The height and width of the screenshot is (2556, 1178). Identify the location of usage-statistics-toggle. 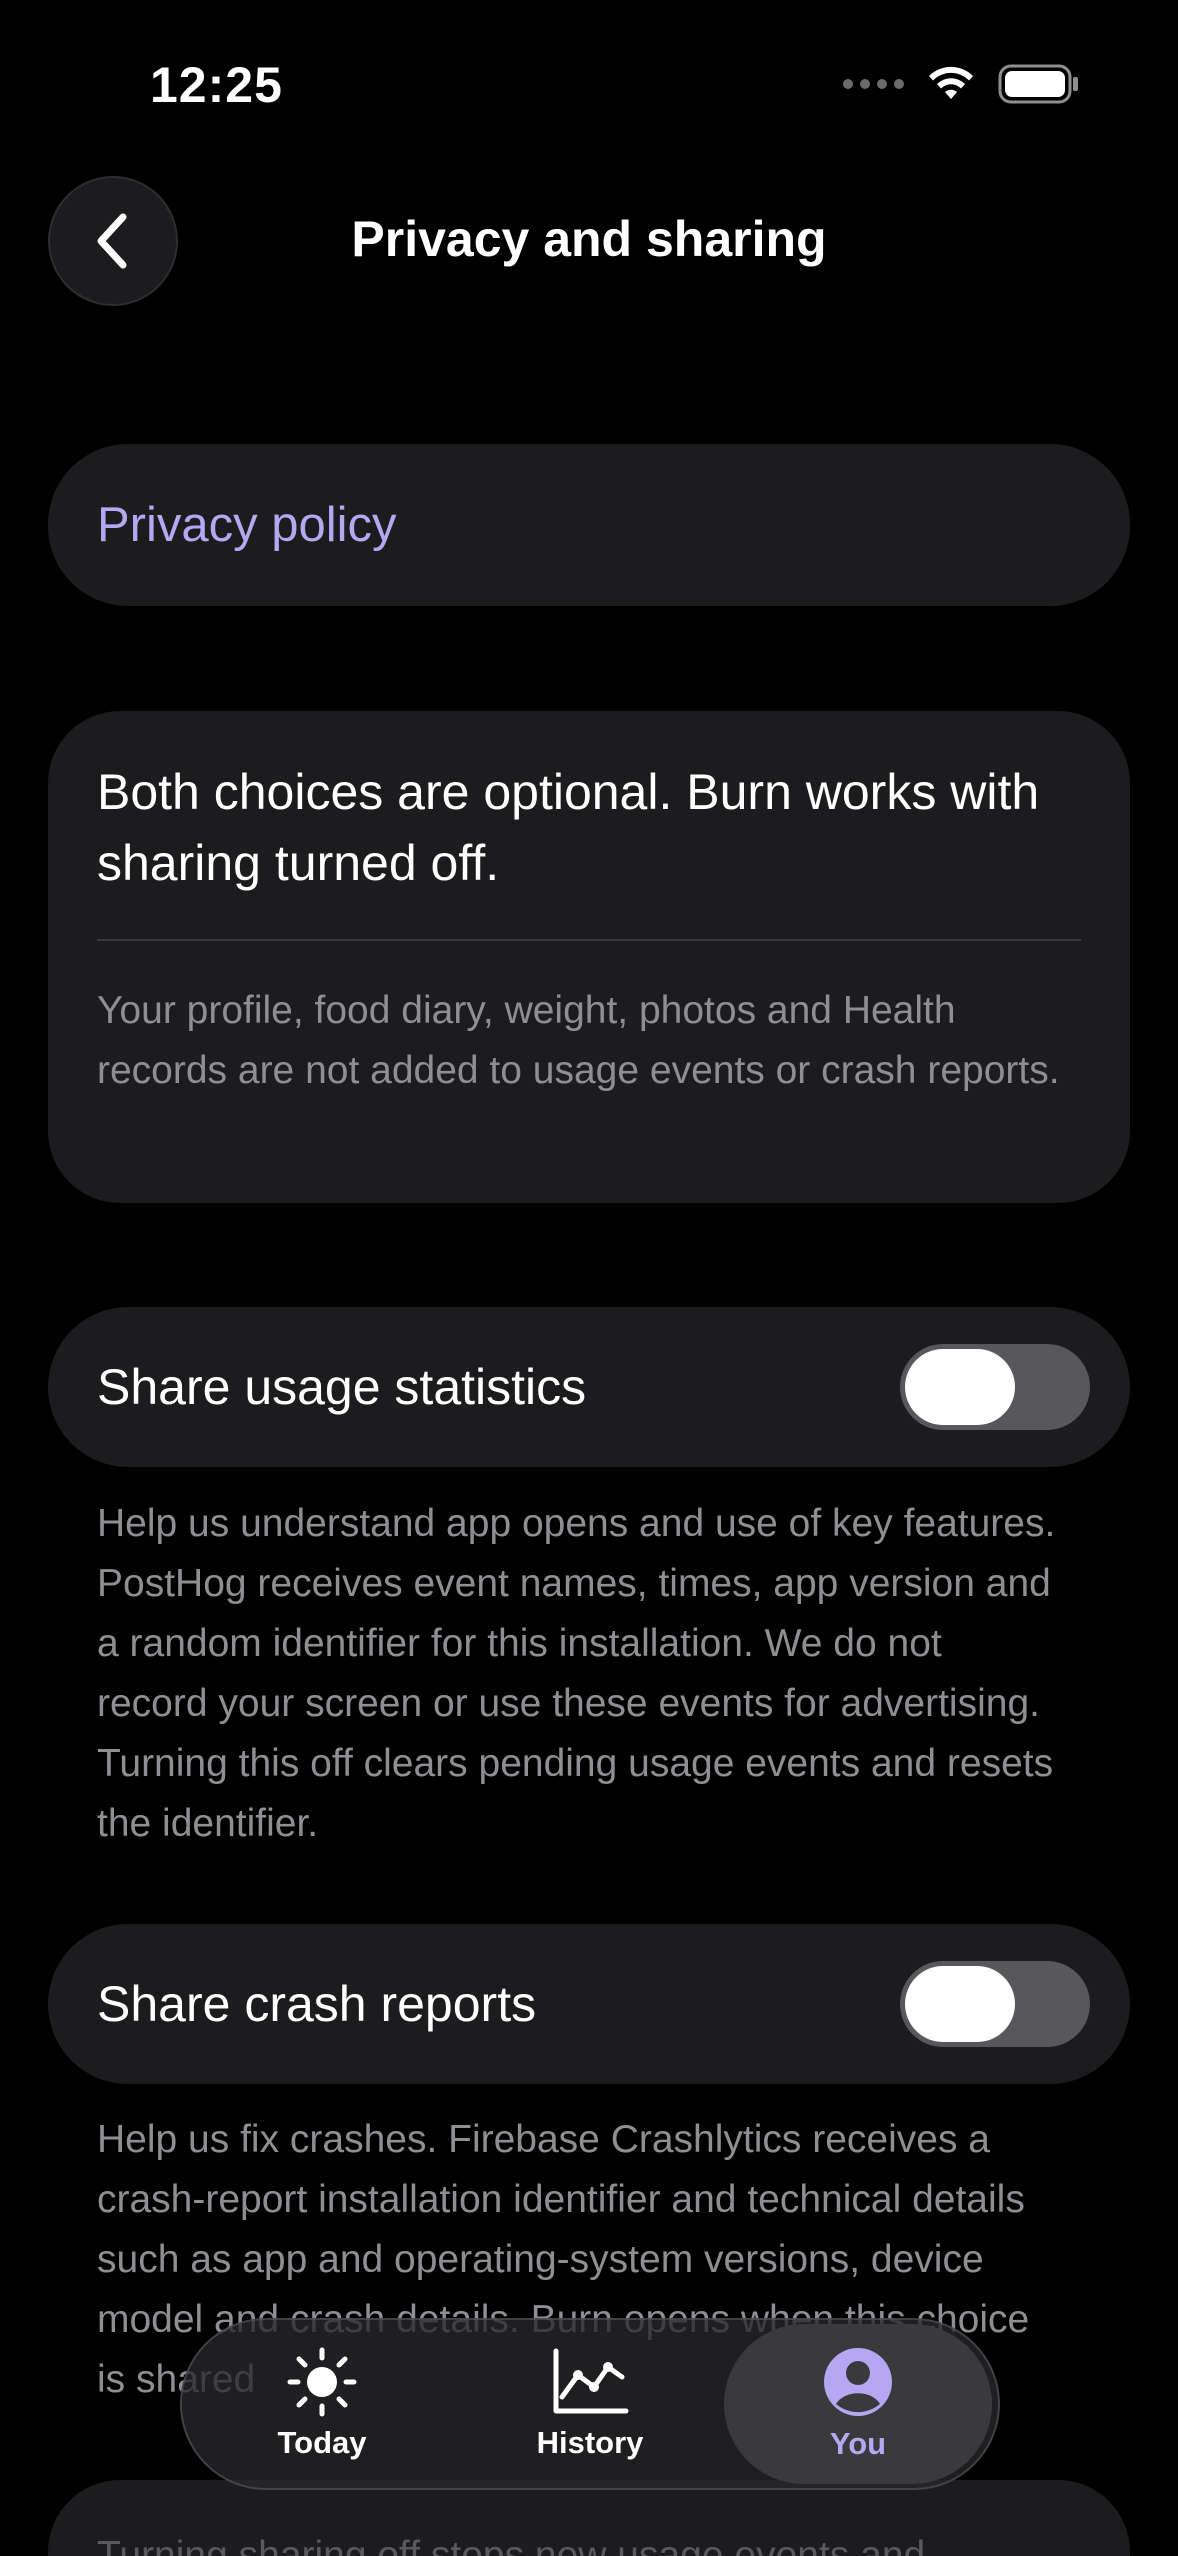
(995, 1387).